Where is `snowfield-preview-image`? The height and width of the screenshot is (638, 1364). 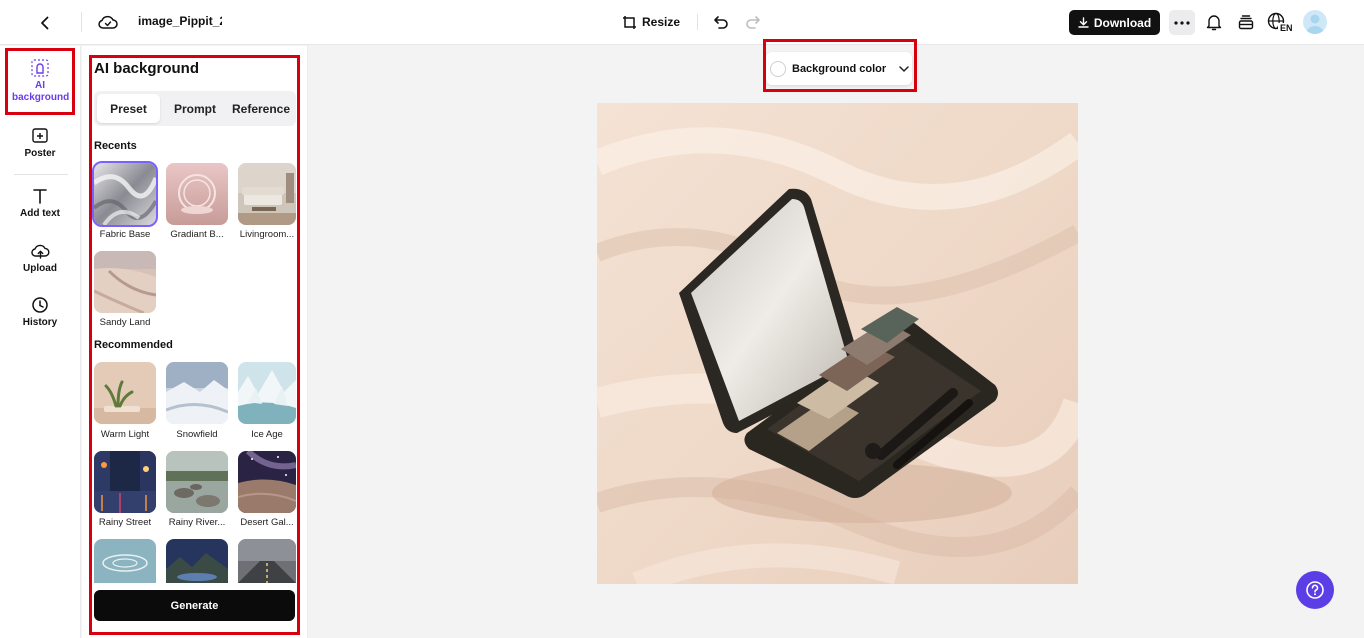
snowfield-preview-image is located at coordinates (197, 393).